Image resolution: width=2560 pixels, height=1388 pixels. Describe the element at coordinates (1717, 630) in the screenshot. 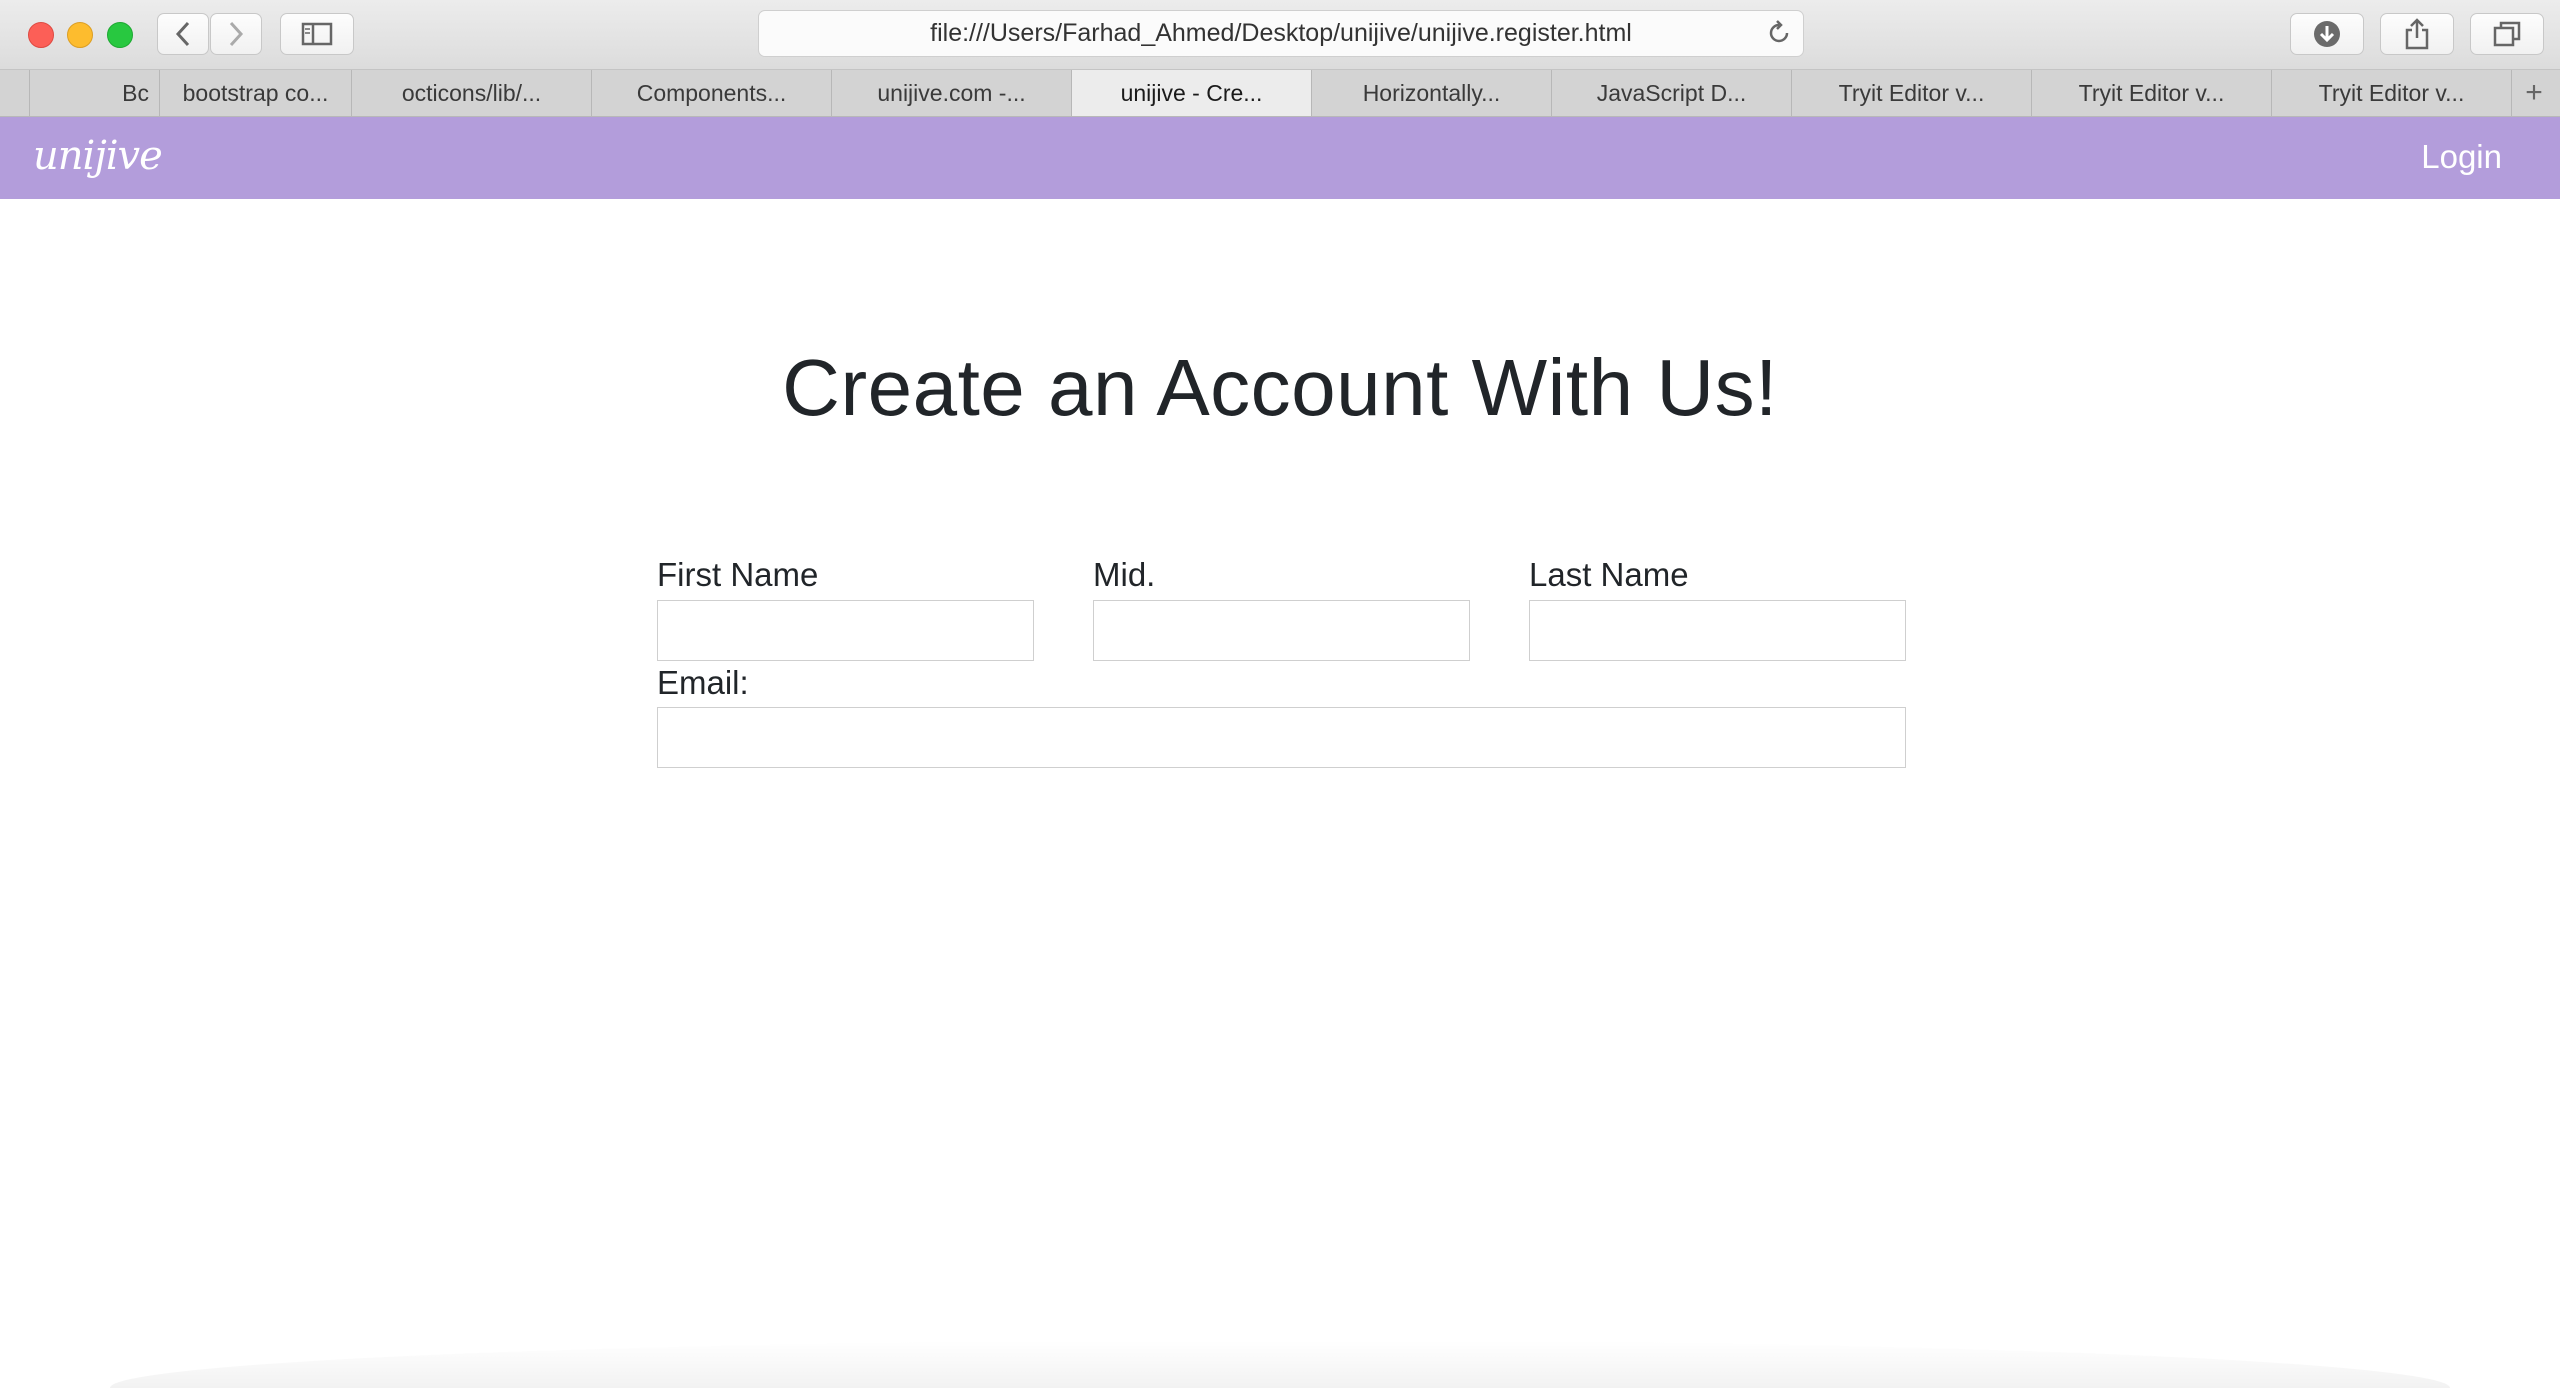

I see `last-name-input` at that location.